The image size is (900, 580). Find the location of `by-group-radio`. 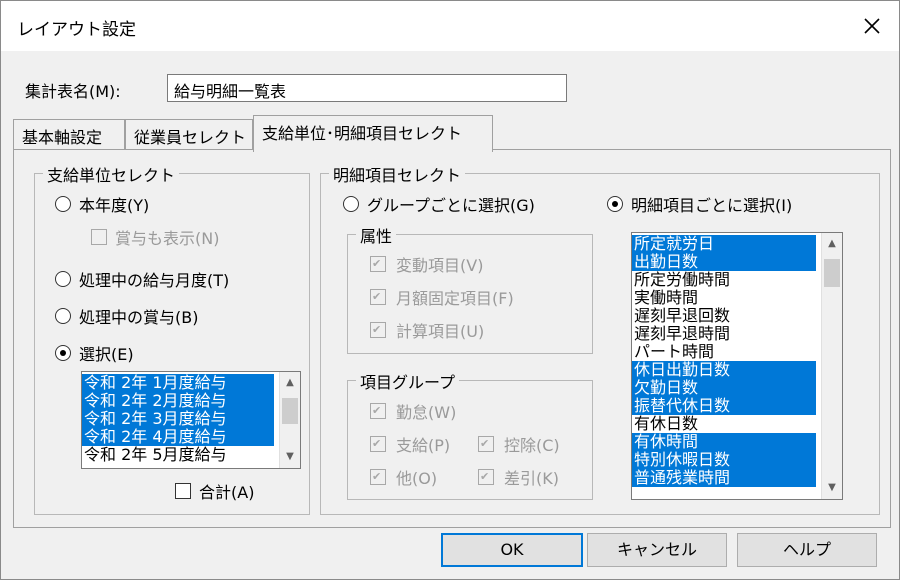

by-group-radio is located at coordinates (351, 204).